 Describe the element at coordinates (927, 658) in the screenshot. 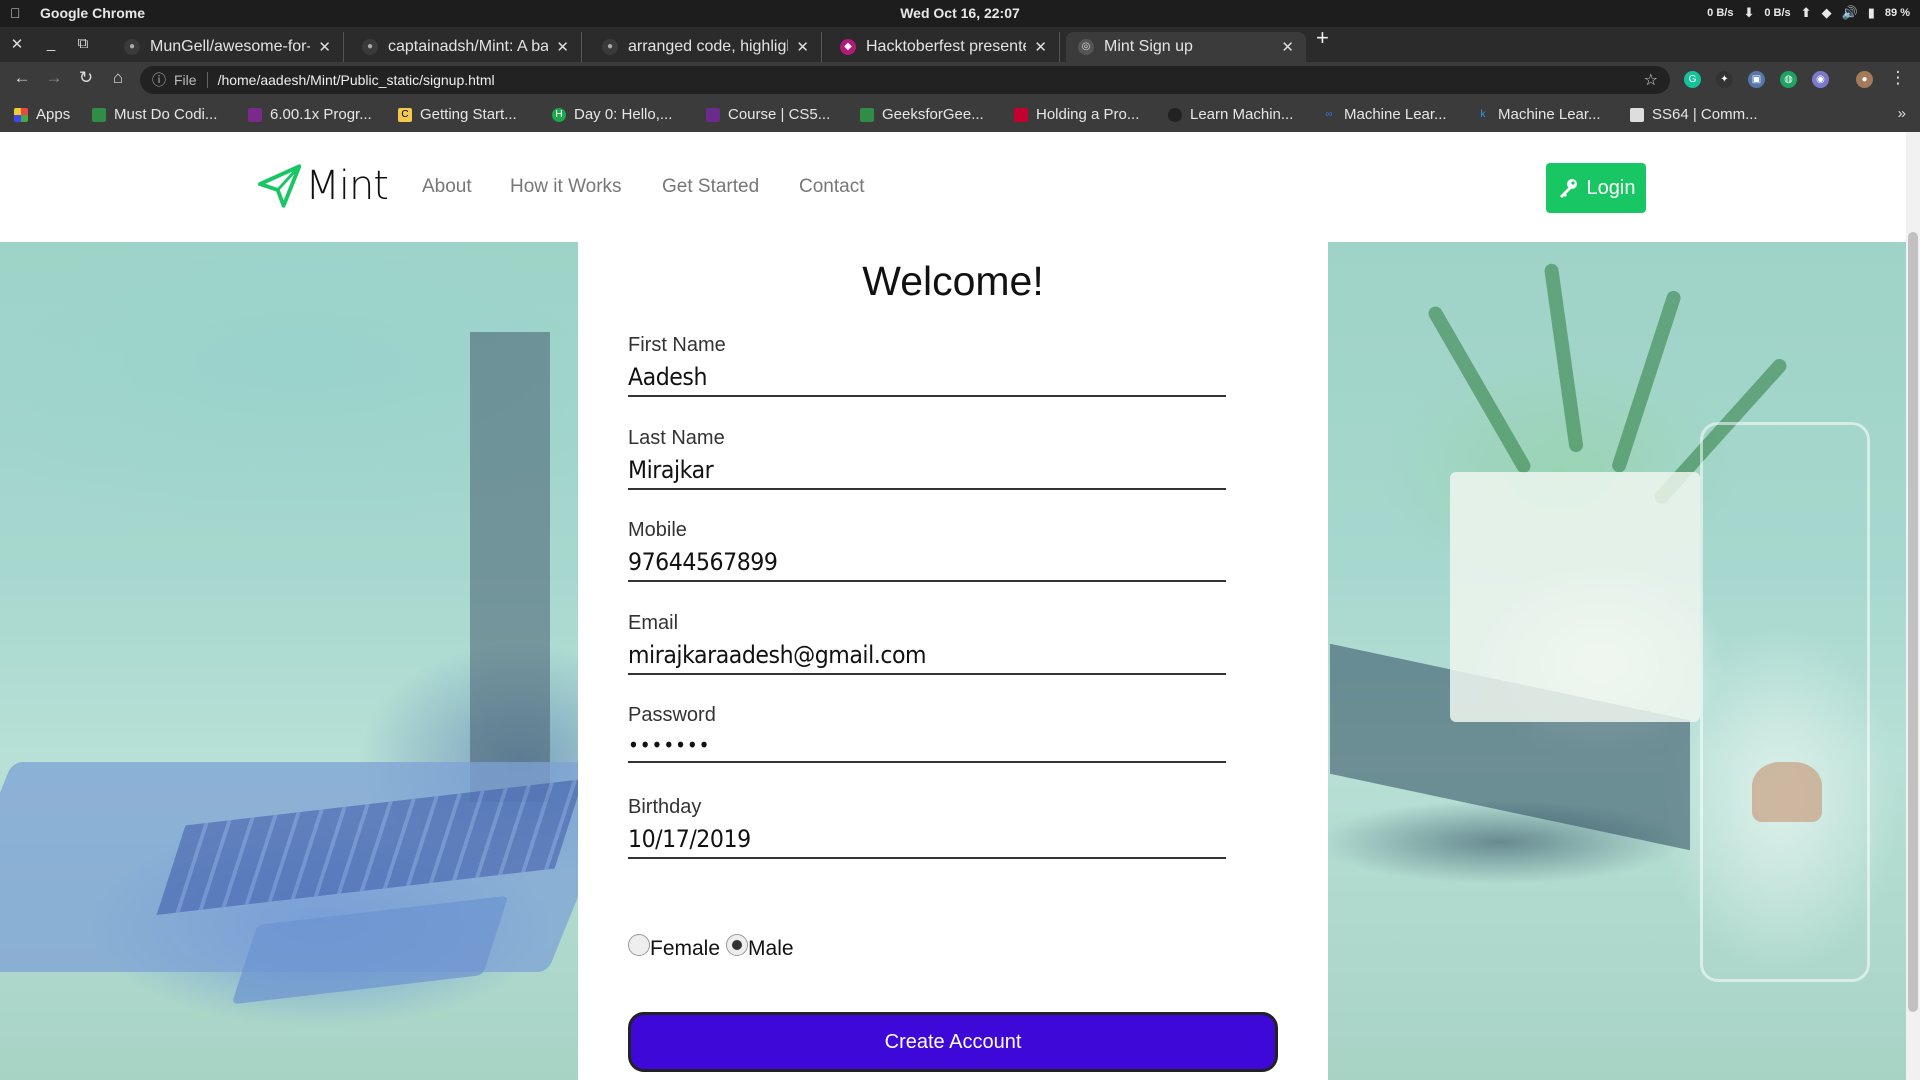

I see `email-field: mirajkaraadesh@gmail.com` at that location.